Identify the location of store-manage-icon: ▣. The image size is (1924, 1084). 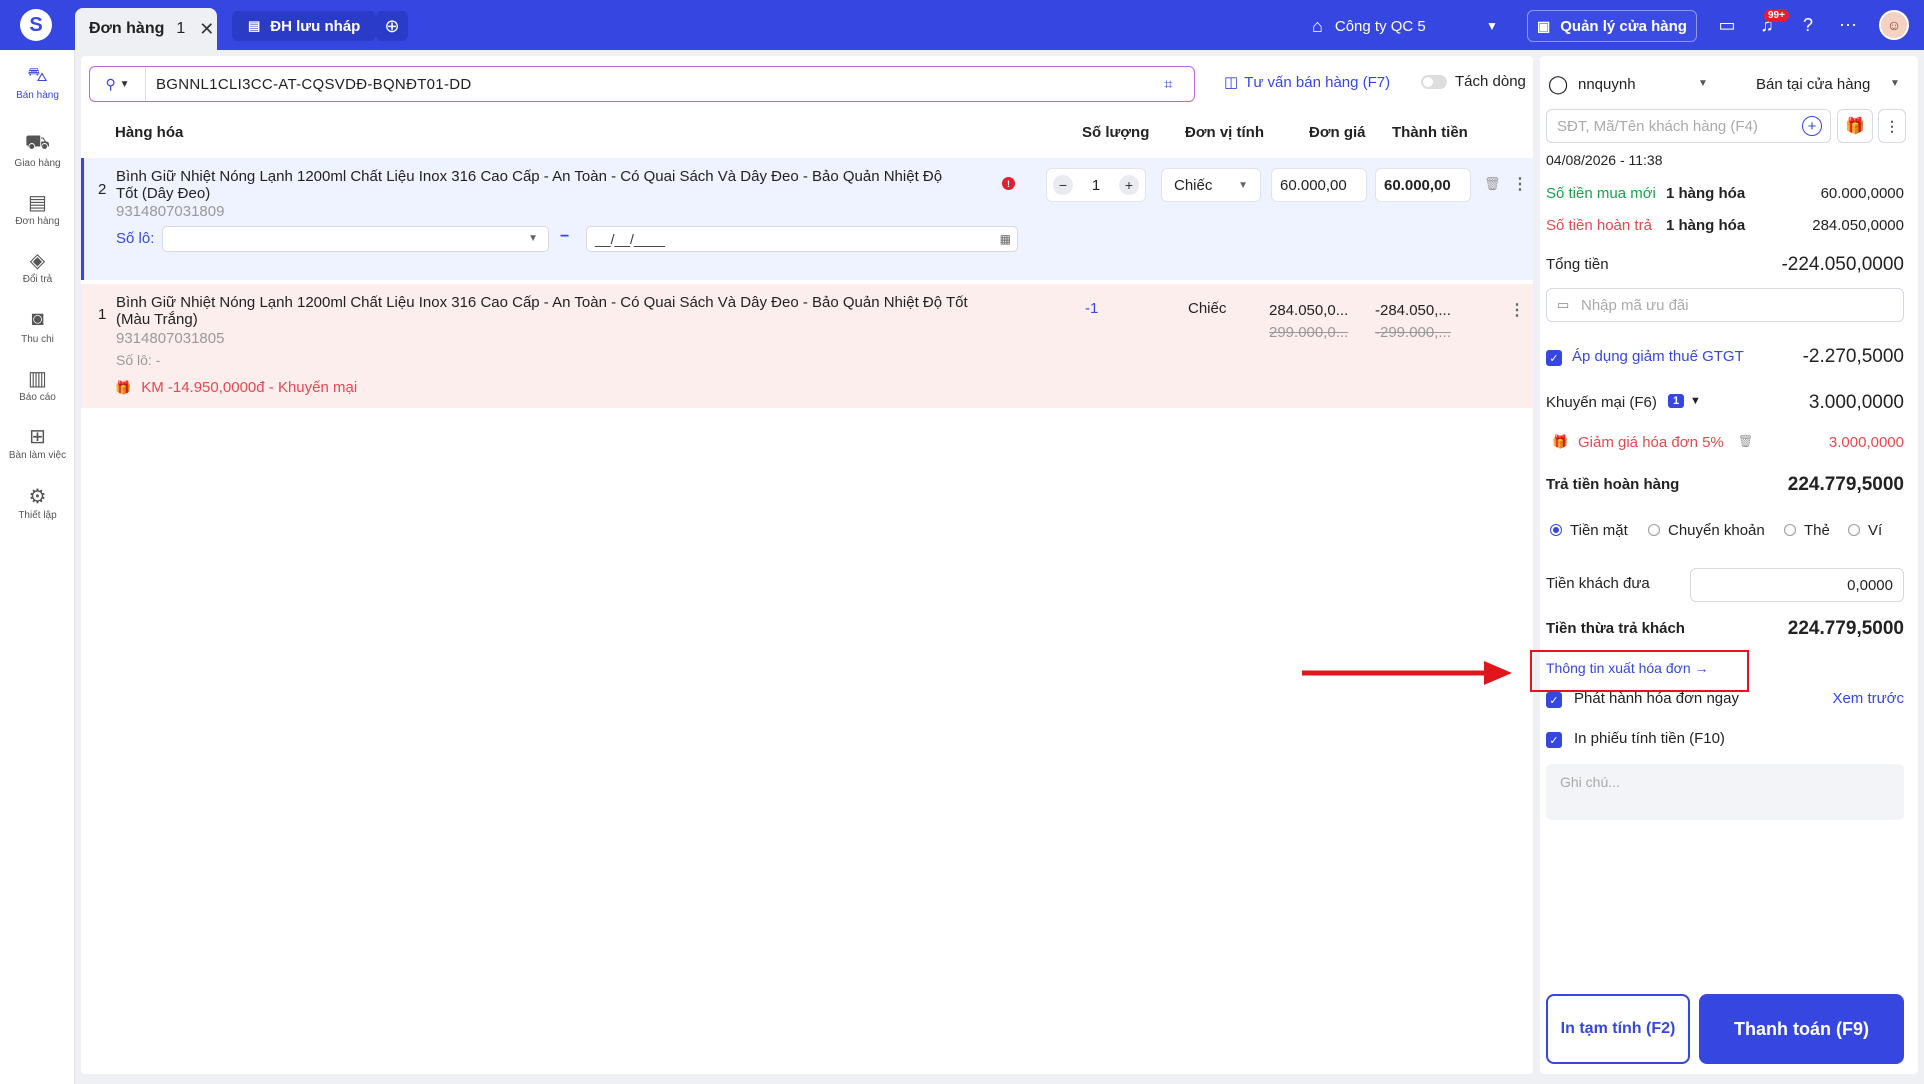
(1544, 25).